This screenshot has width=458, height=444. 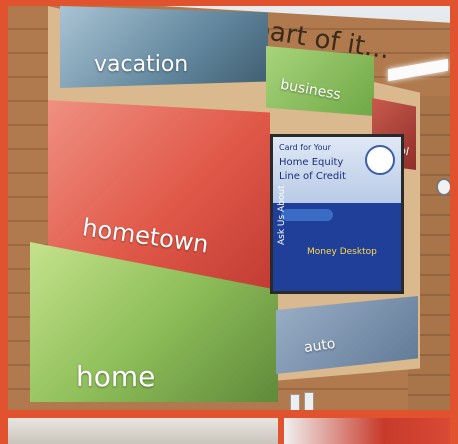 I want to click on screen-line2: Home Equity, so click(x=311, y=162).